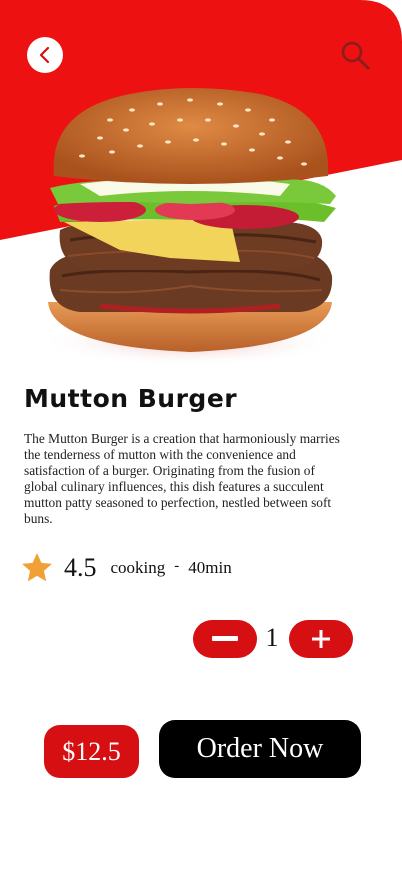  Describe the element at coordinates (91, 751) in the screenshot. I see `price-badge: $12.5` at that location.